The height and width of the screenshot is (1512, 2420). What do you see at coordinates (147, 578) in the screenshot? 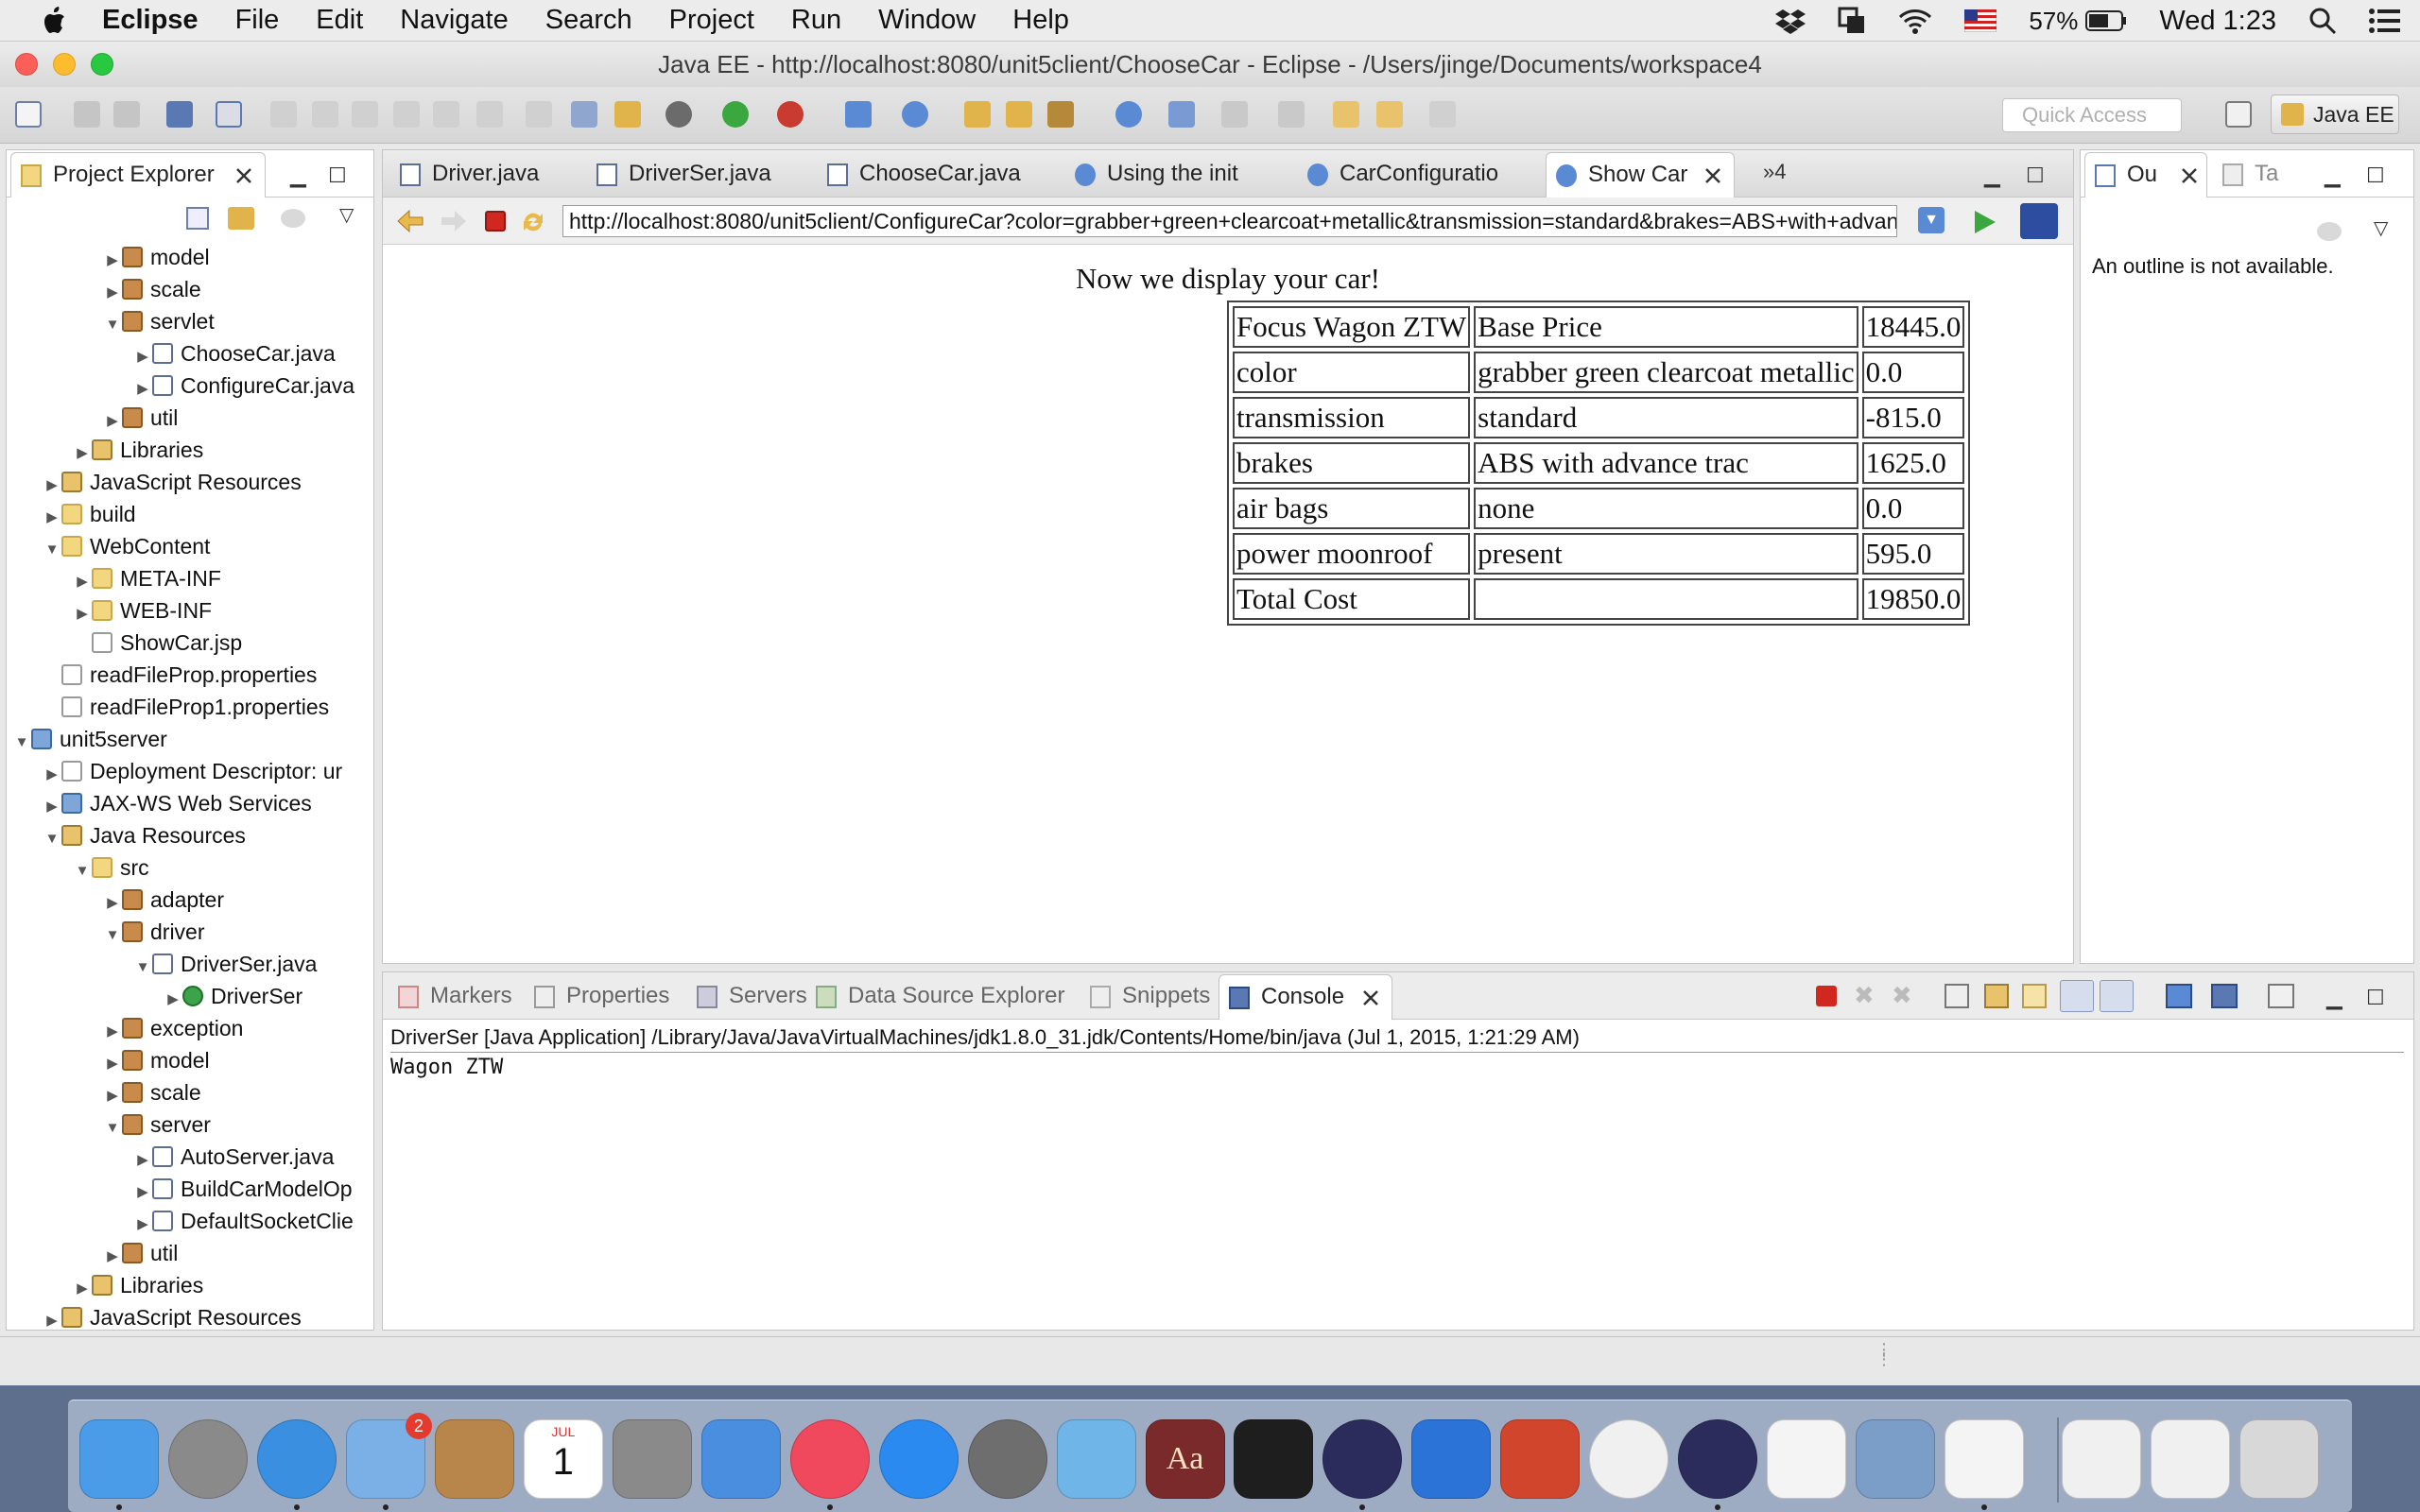
I see `tree-item: ▶ META-INF` at bounding box center [147, 578].